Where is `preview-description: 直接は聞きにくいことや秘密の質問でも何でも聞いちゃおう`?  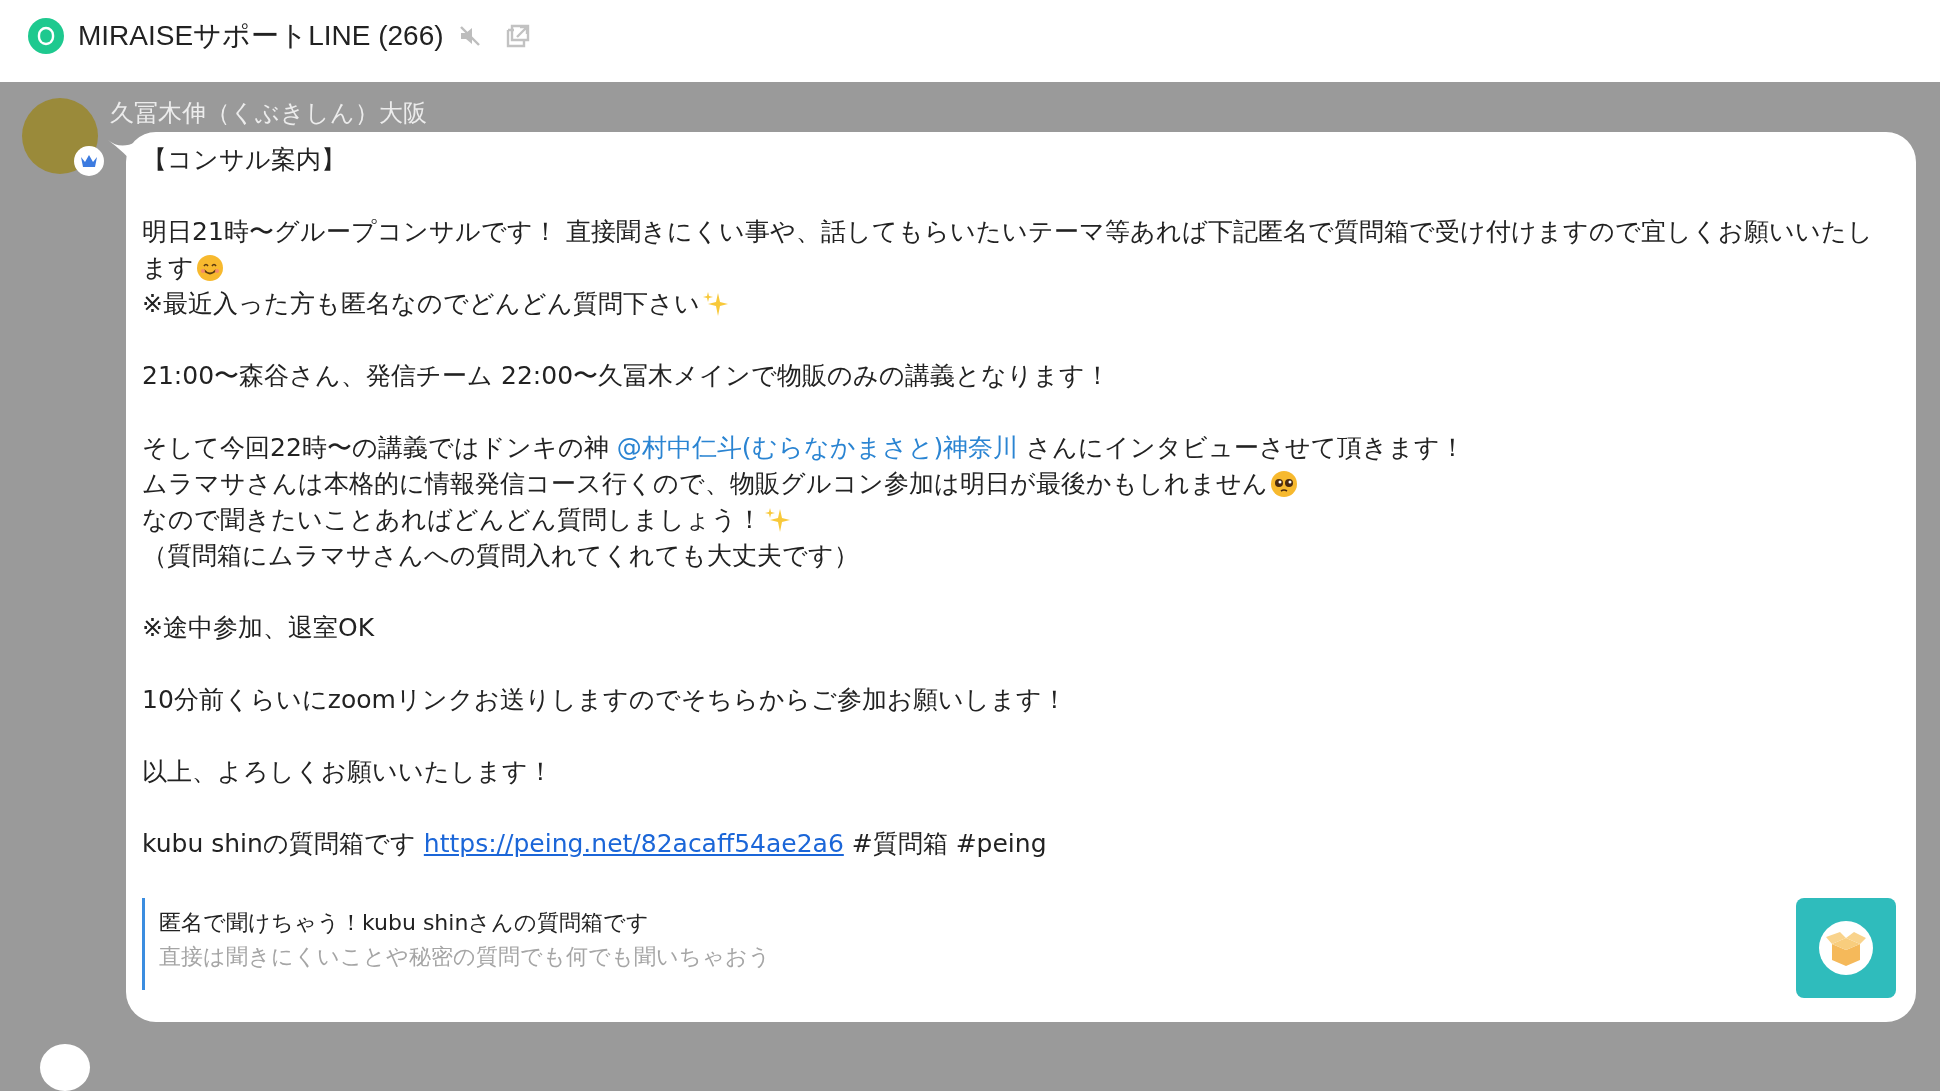
preview-description: 直接は聞きにくいことや秘密の質問でも何でも聞いちゃおう is located at coordinates (465, 956).